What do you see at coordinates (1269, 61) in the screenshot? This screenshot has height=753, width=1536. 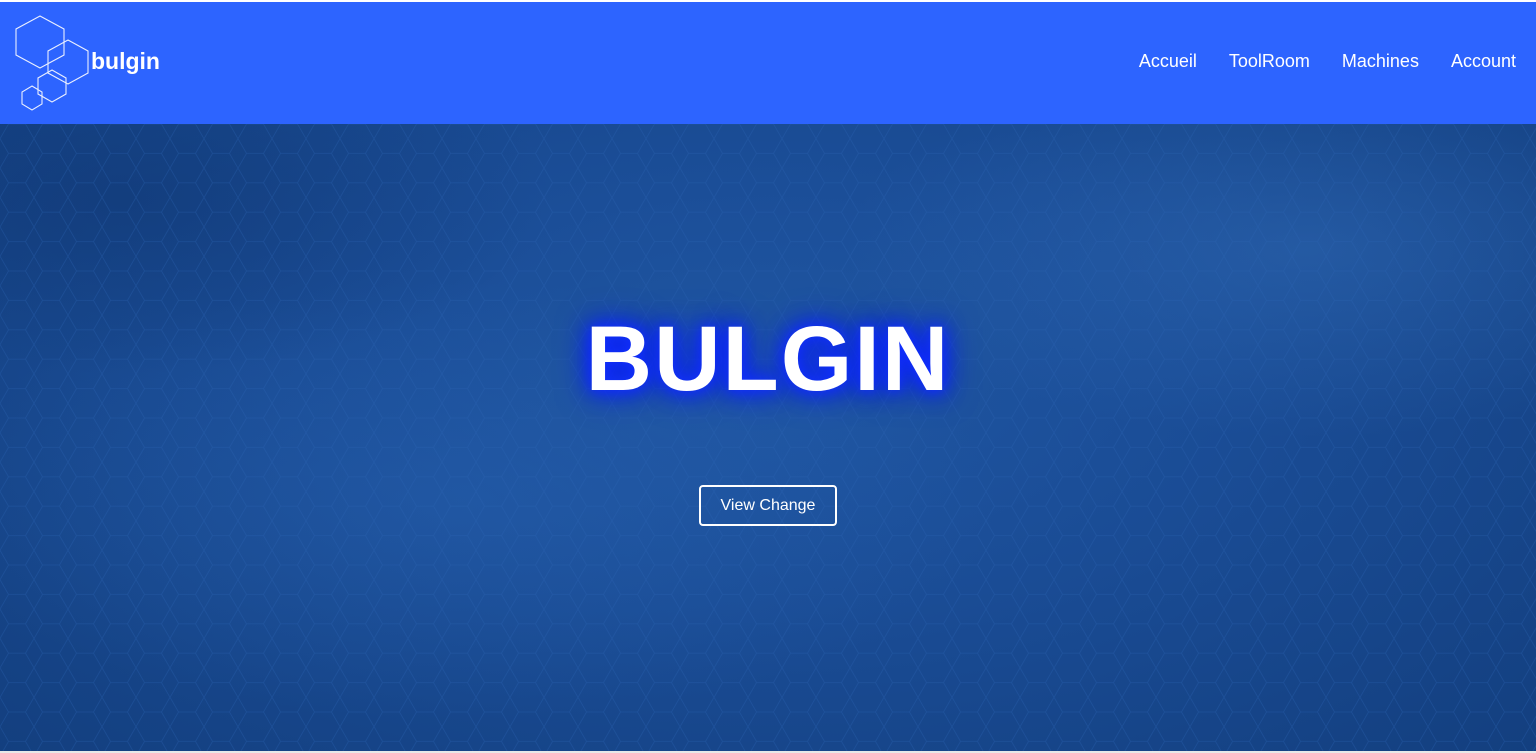 I see `nav-link-toolroom: ToolRoom` at bounding box center [1269, 61].